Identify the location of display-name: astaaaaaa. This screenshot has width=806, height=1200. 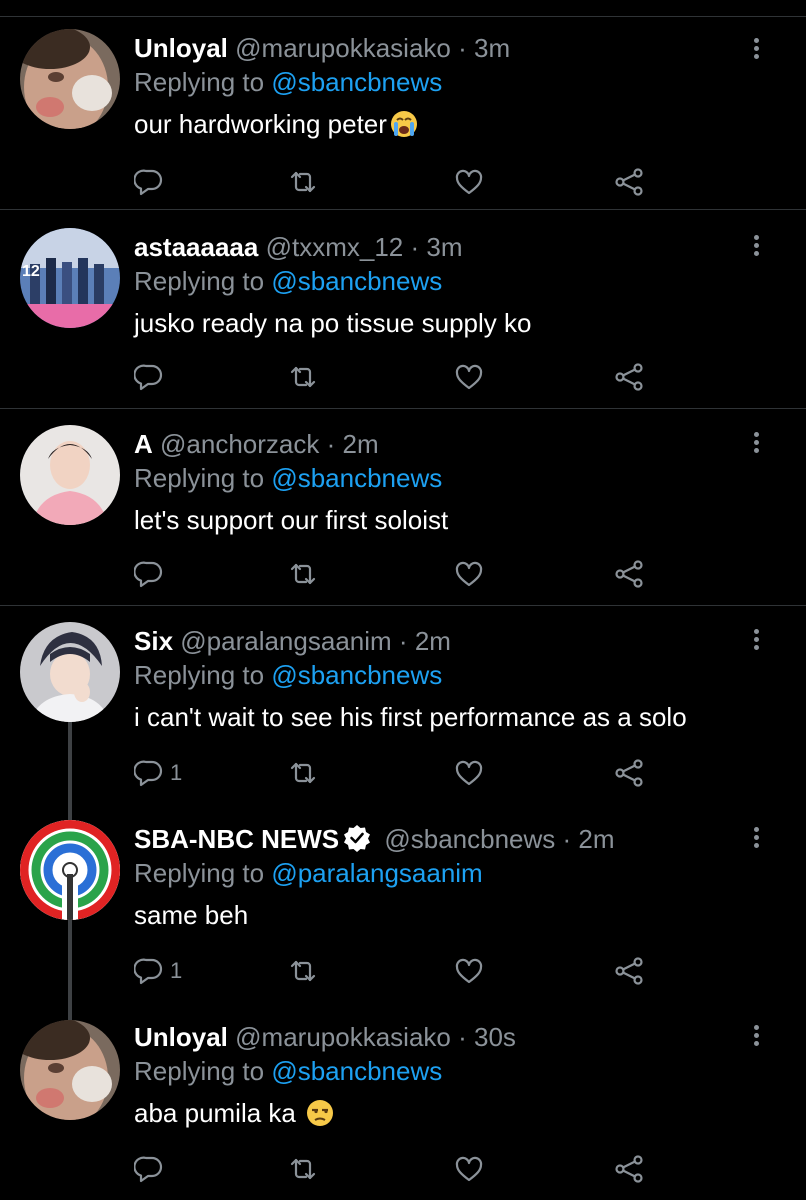
(196, 247).